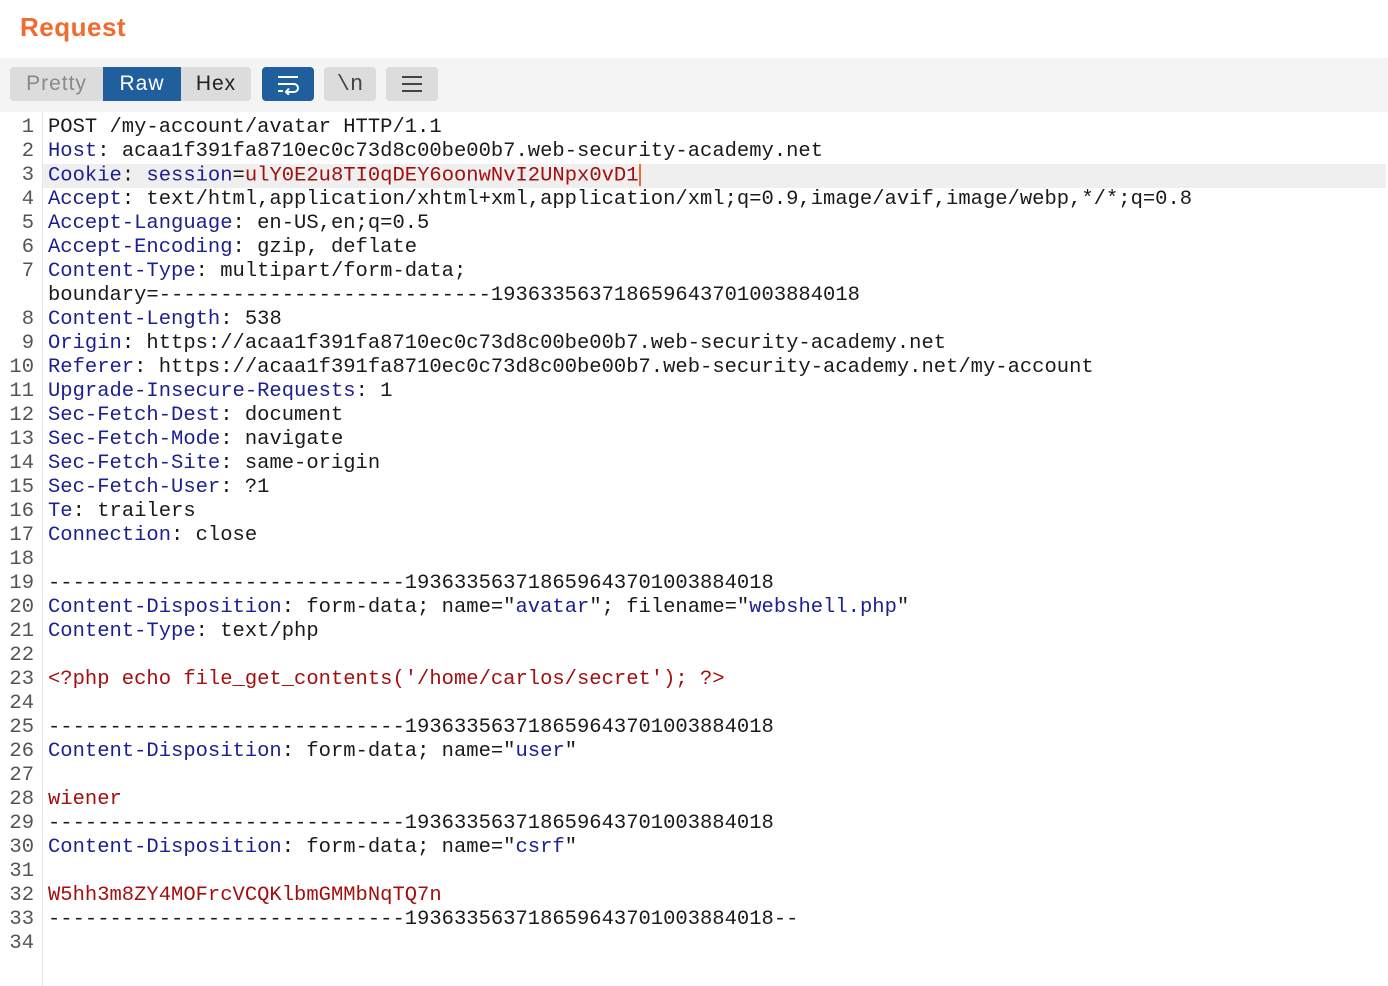  I want to click on options-menu-button, so click(412, 84).